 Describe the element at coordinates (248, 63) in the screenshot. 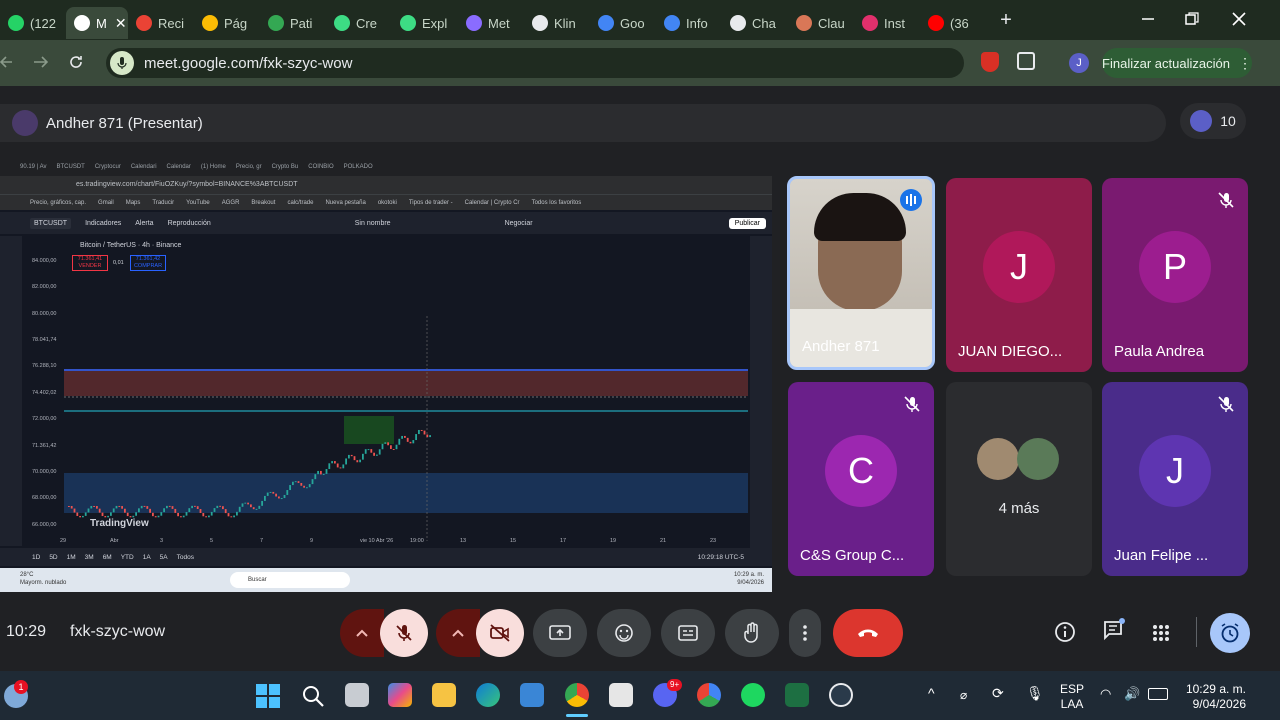

I see `url-text: meet.google.com/fxk-szyc-wow` at that location.